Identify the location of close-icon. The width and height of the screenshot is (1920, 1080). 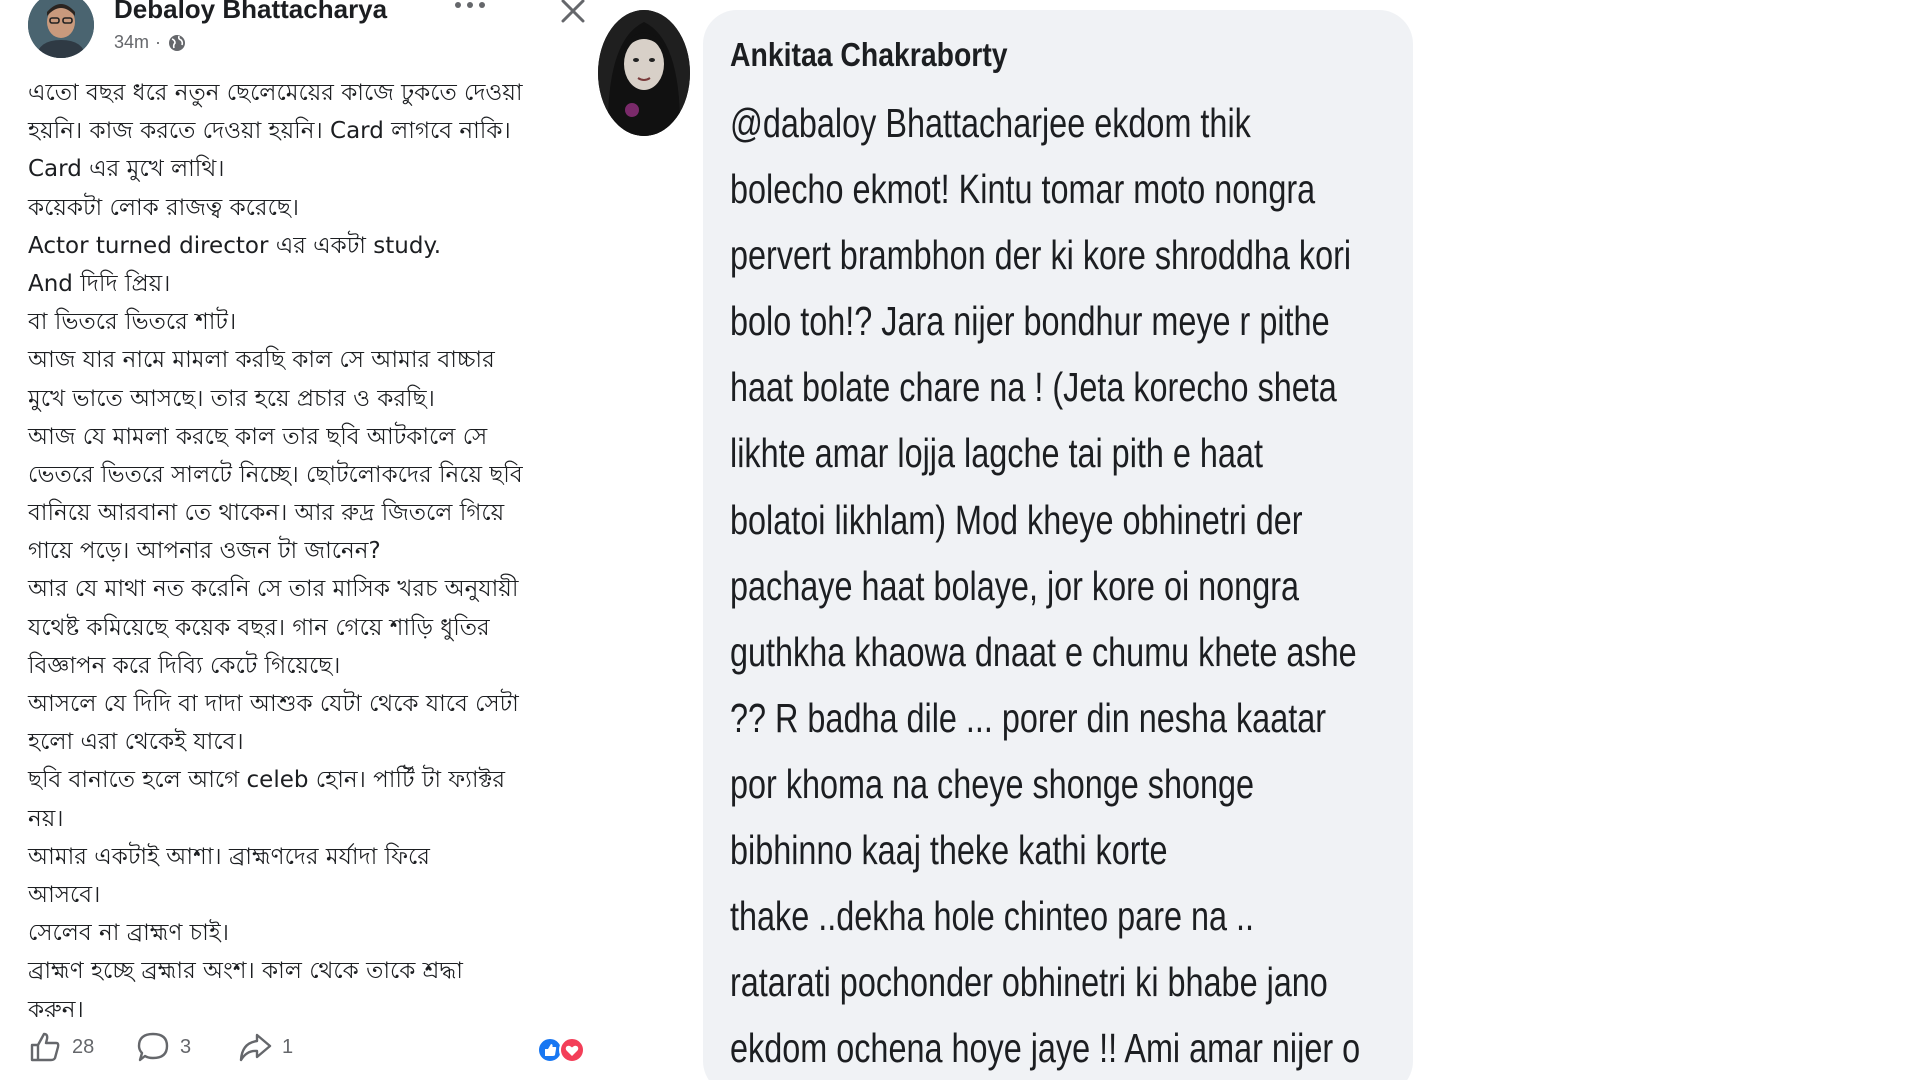
(573, 12).